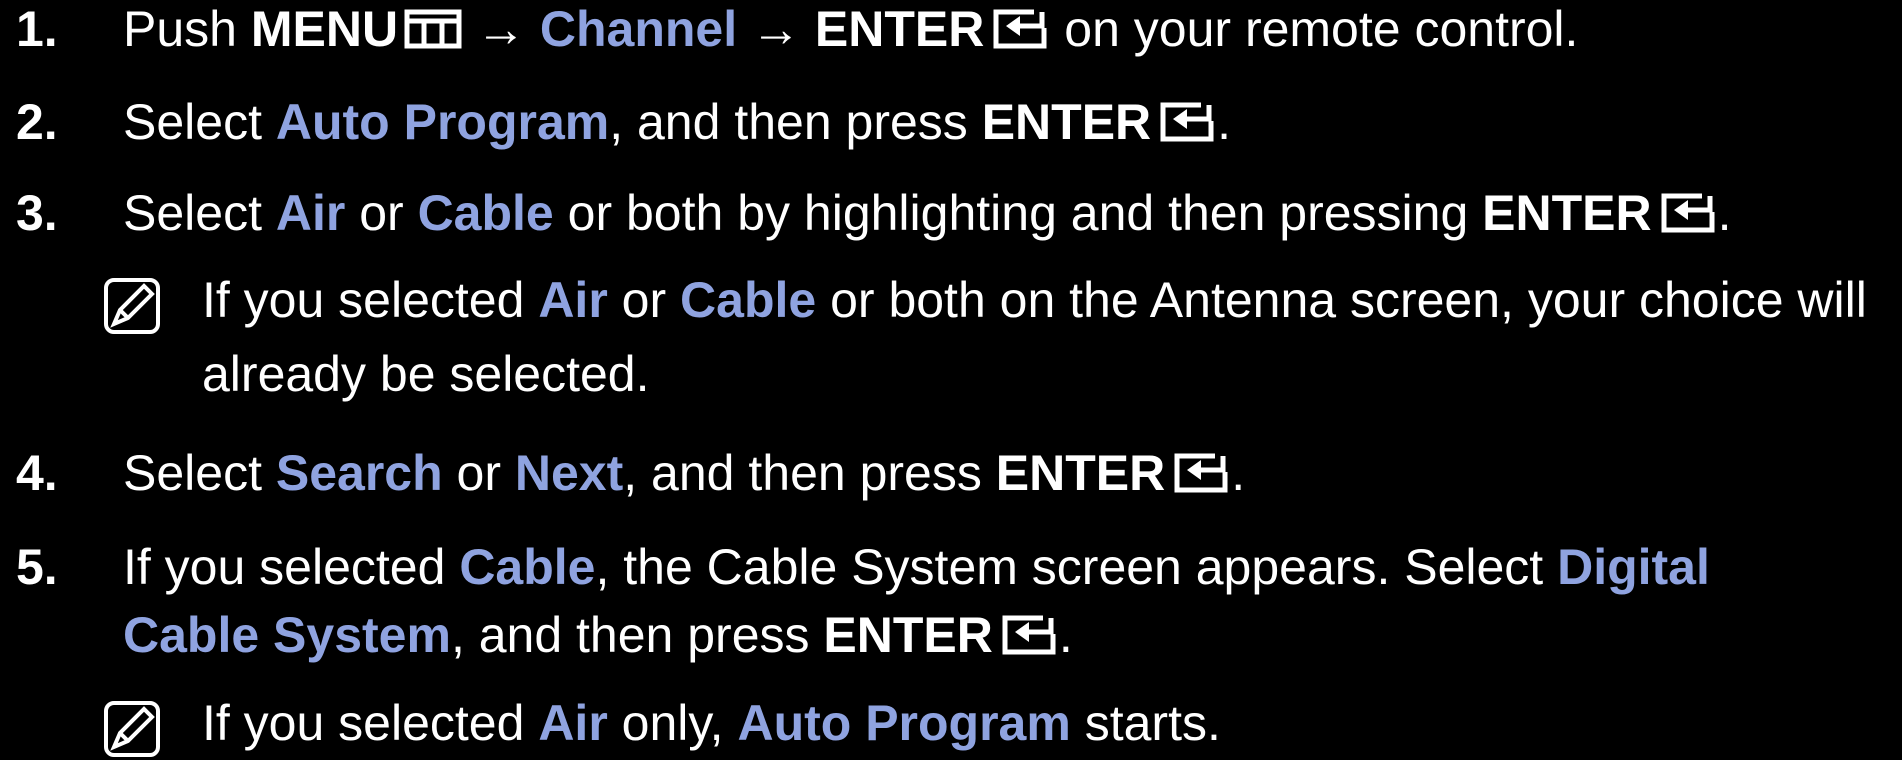  What do you see at coordinates (359, 473) in the screenshot?
I see `search-label: Search` at bounding box center [359, 473].